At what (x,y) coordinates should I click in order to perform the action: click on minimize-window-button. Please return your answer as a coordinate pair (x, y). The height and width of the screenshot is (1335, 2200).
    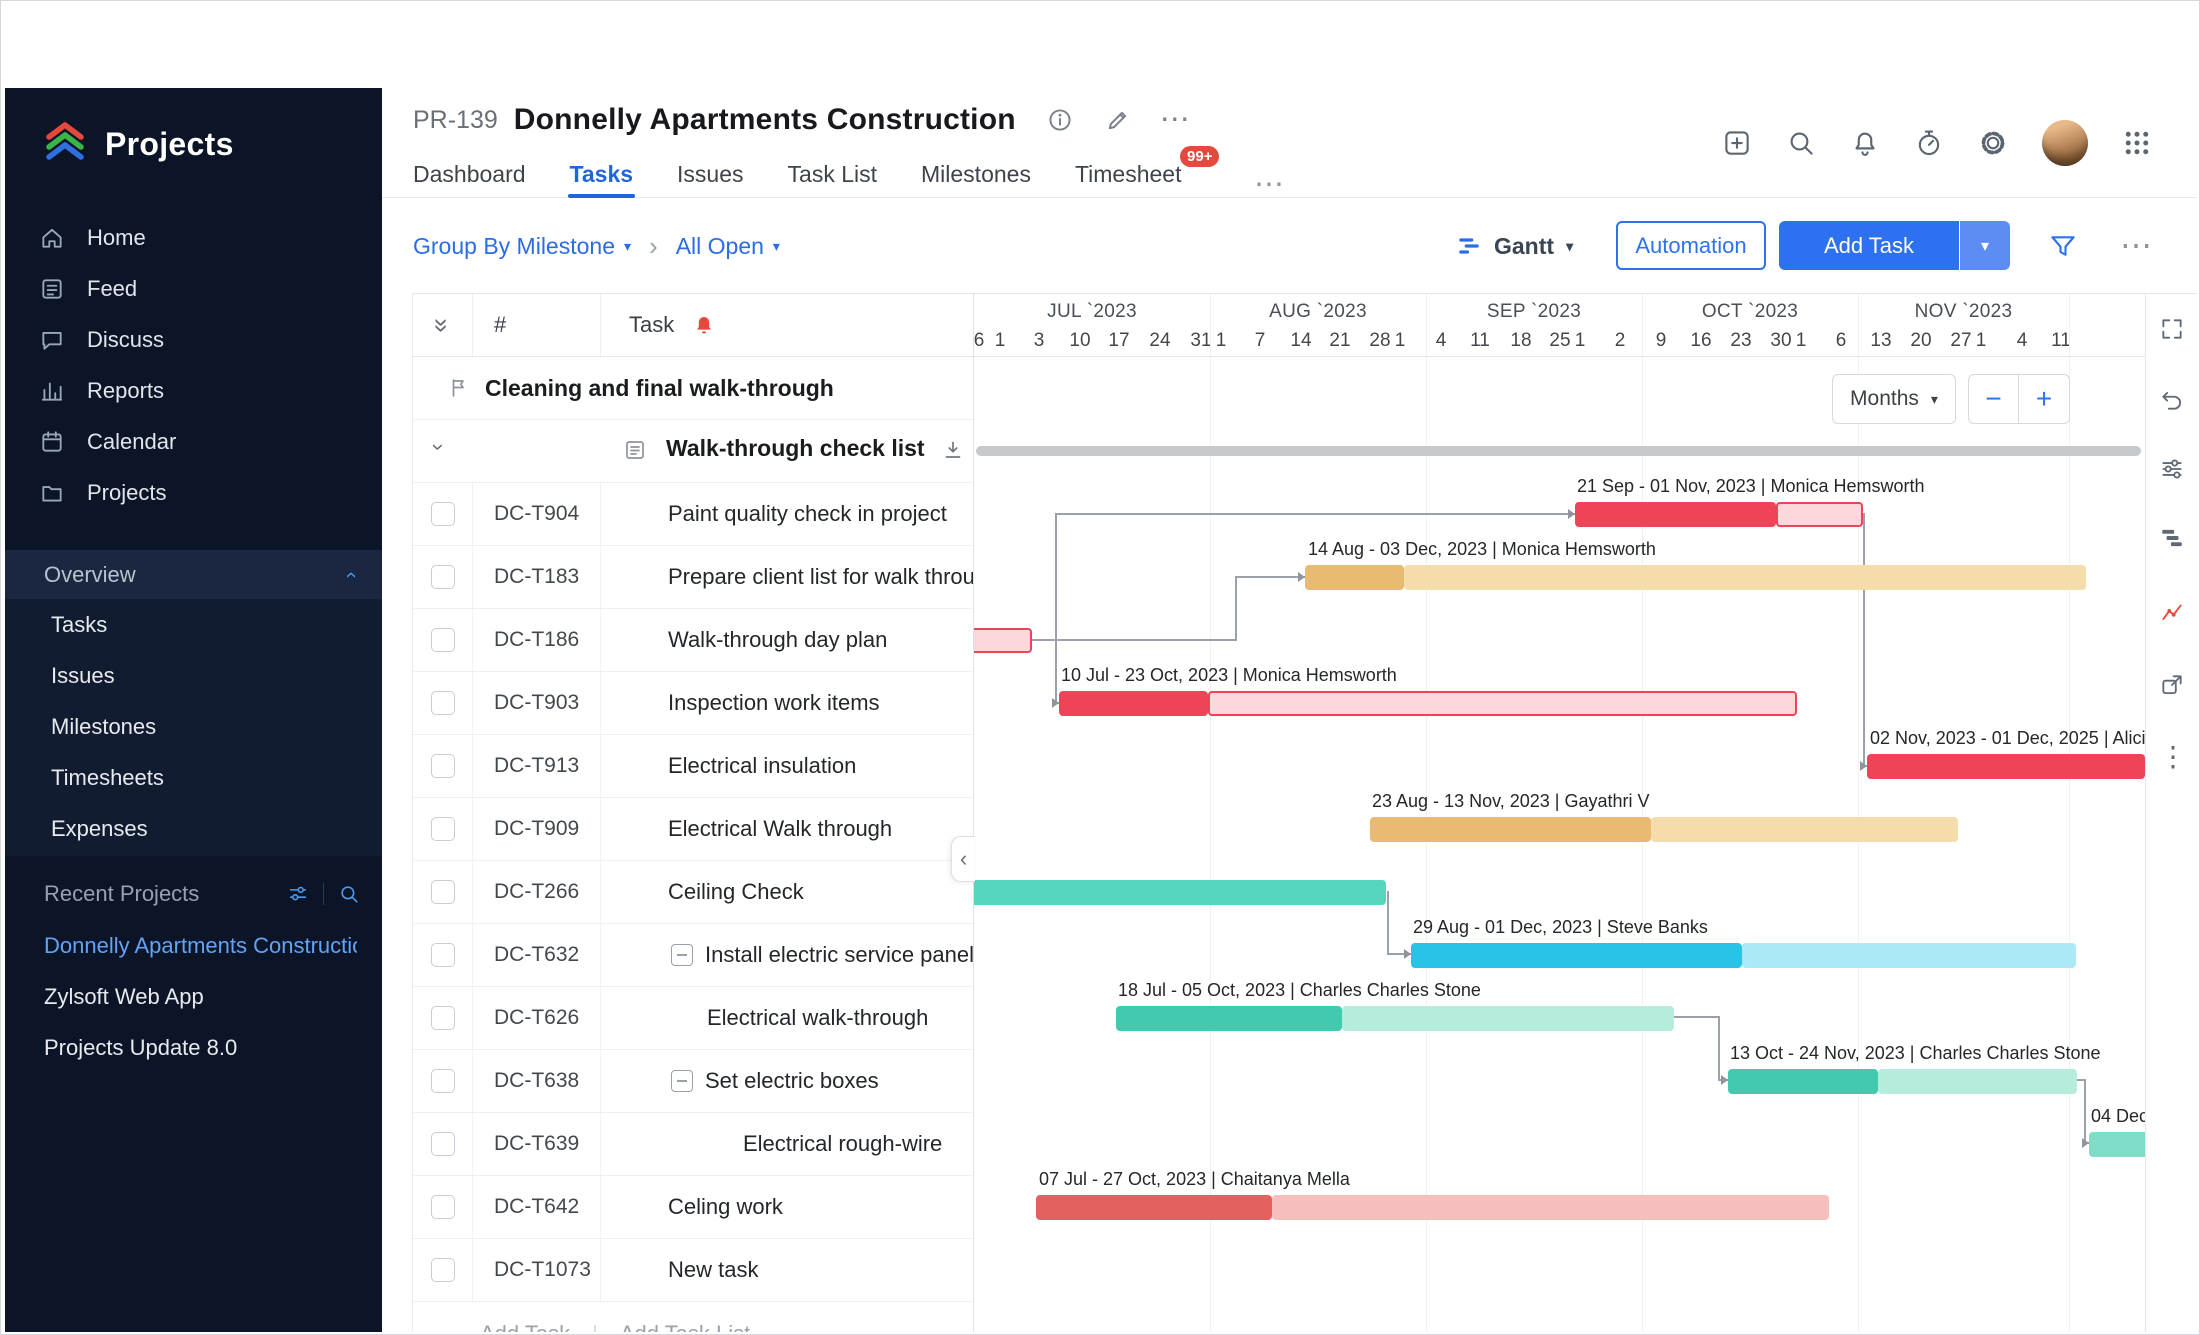
    Looking at the image, I should click on (69, 46).